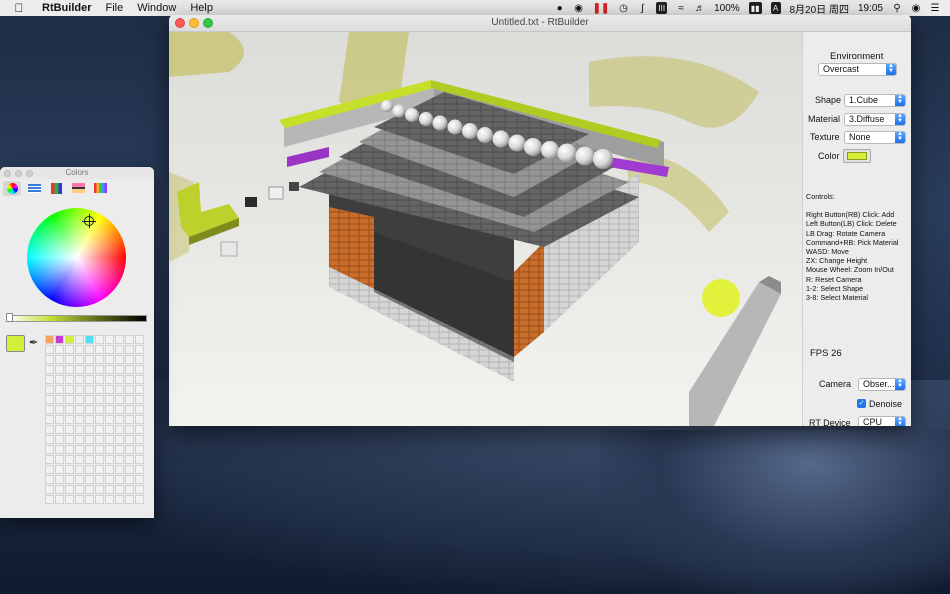 The height and width of the screenshot is (594, 950). Describe the element at coordinates (7, 173) in the screenshot. I see `close-button` at that location.